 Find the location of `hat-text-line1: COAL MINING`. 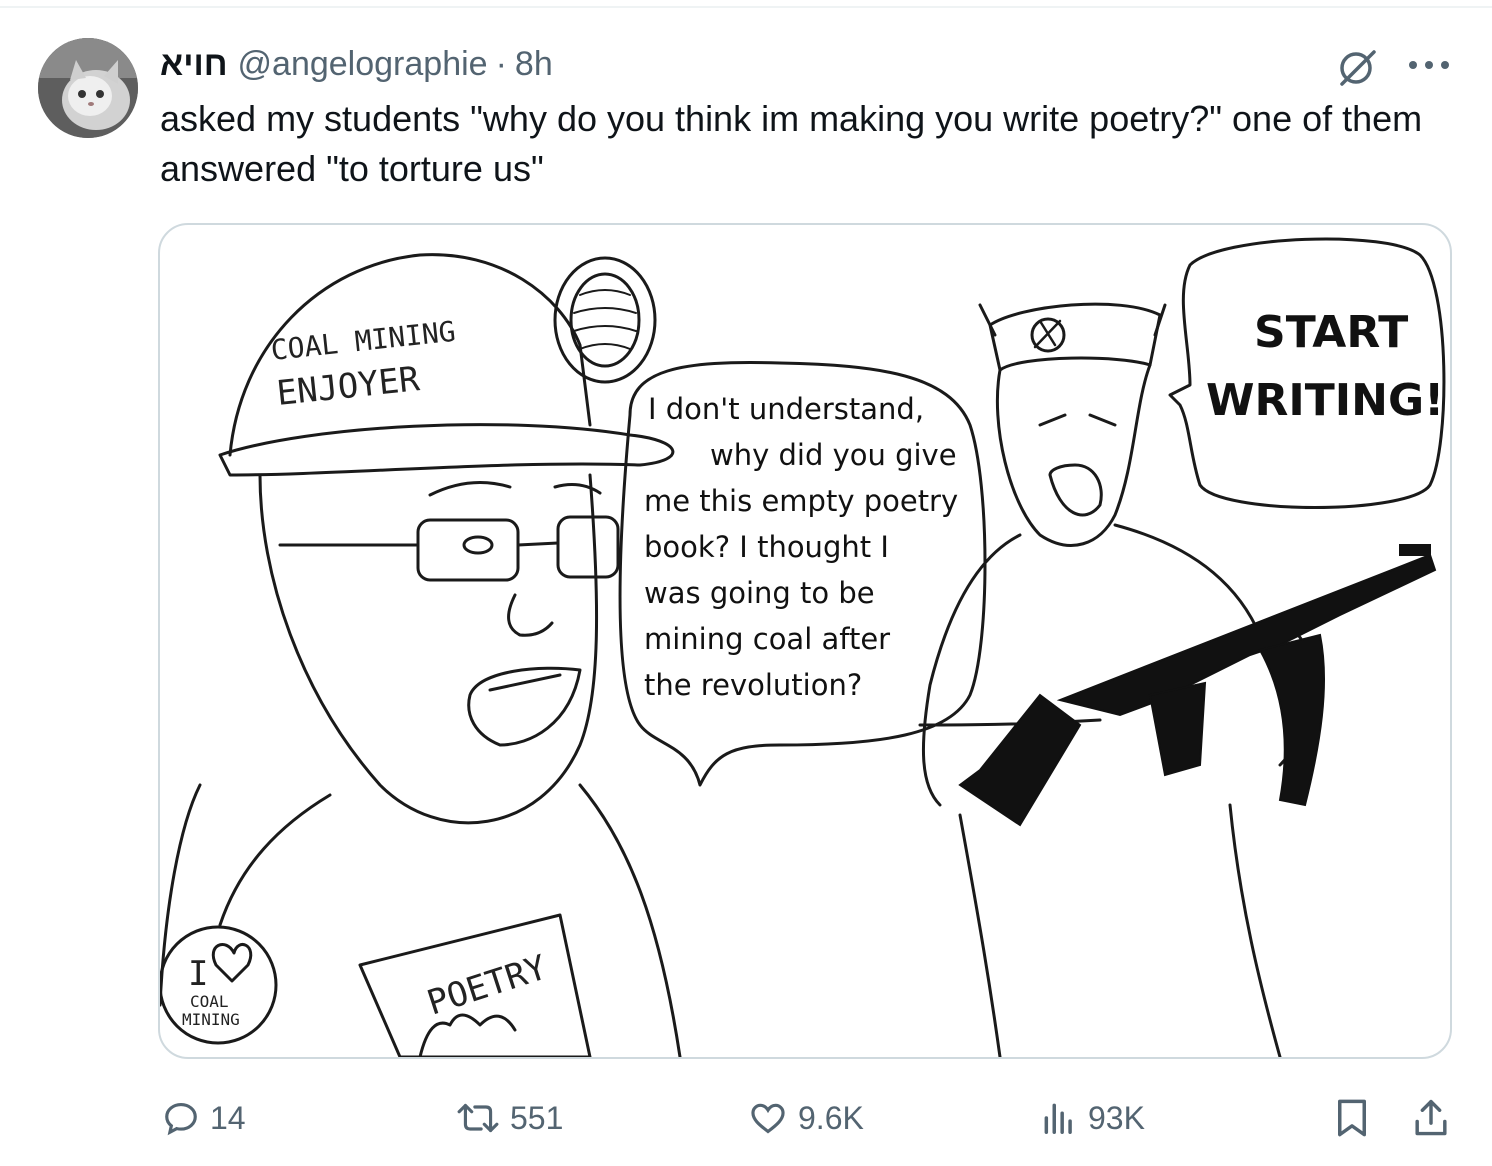

hat-text-line1: COAL MINING is located at coordinates (363, 341).